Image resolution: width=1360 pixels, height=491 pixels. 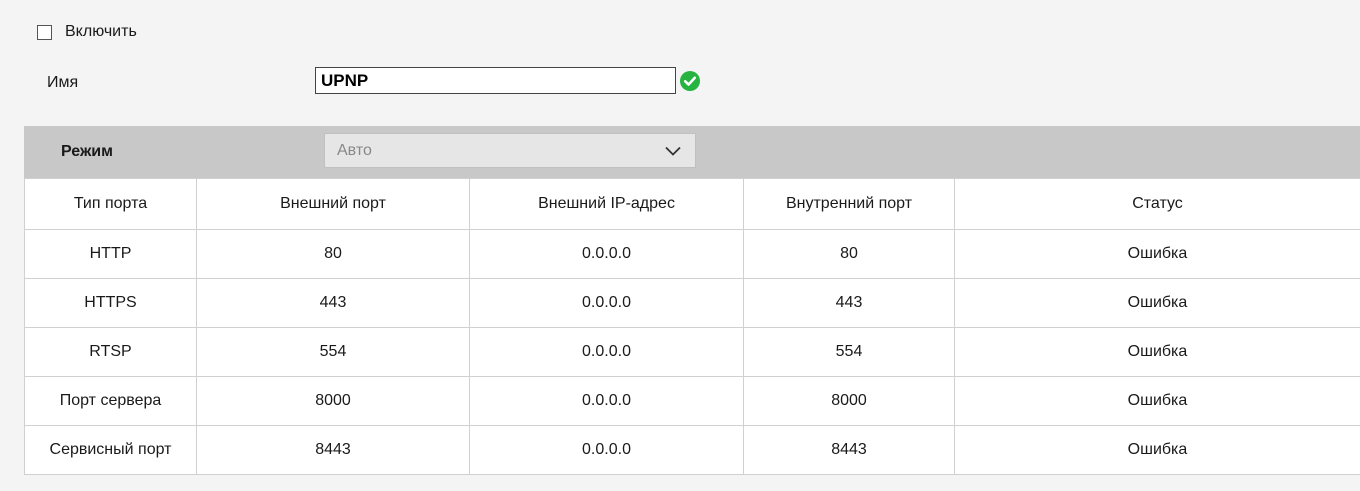 What do you see at coordinates (110, 303) in the screenshot?
I see `port-type-cell: HTTPS` at bounding box center [110, 303].